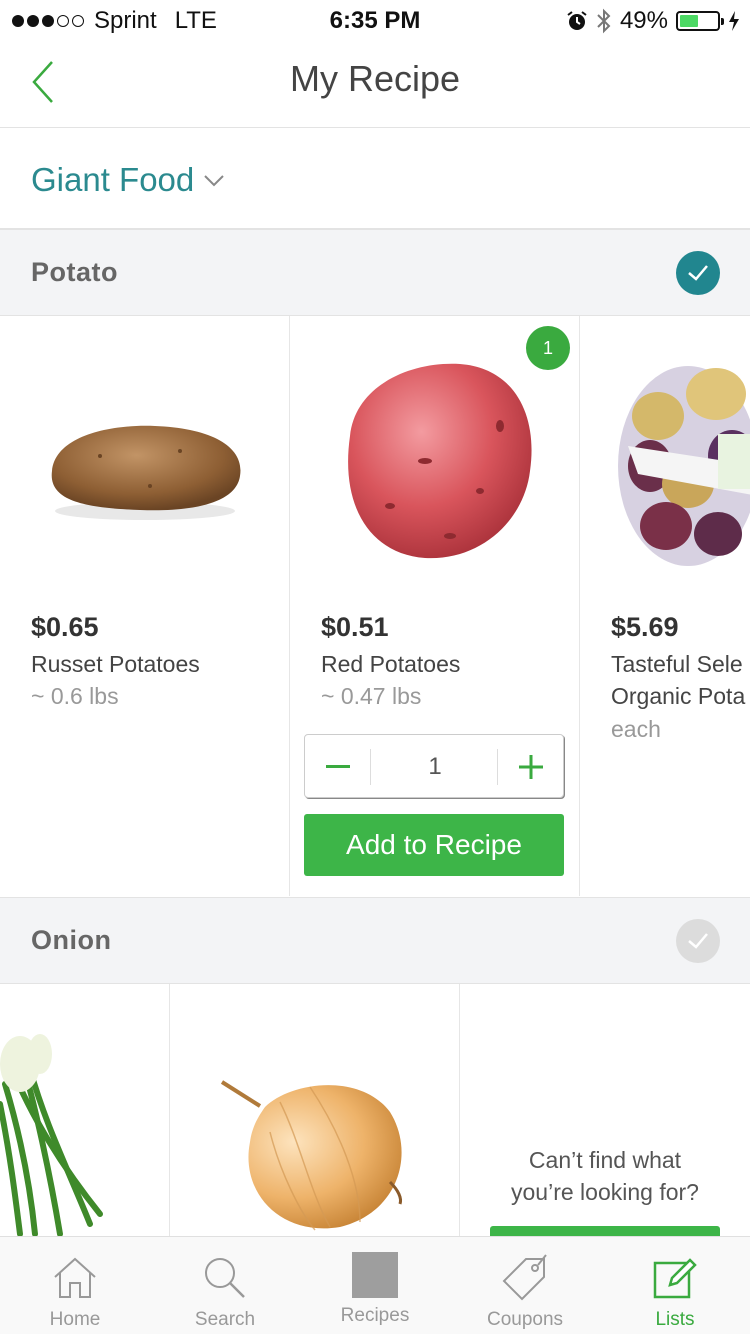 Image resolution: width=750 pixels, height=1334 pixels. I want to click on product-image-russet-potato, so click(146, 472).